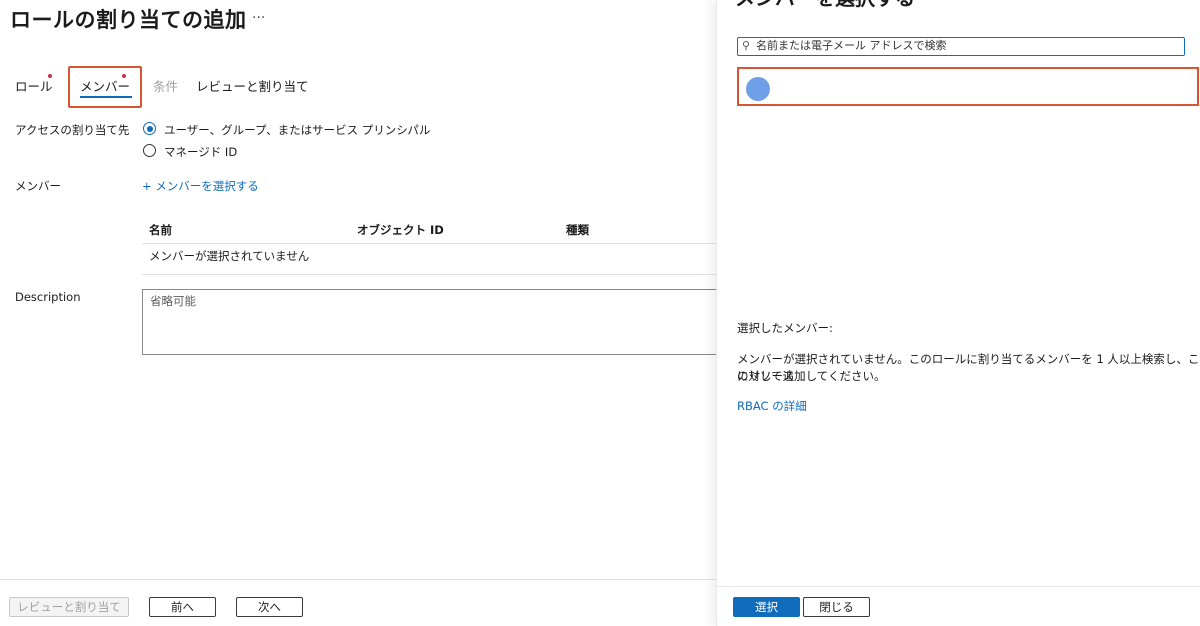 The height and width of the screenshot is (626, 1200). I want to click on add-icon: +, so click(147, 186).